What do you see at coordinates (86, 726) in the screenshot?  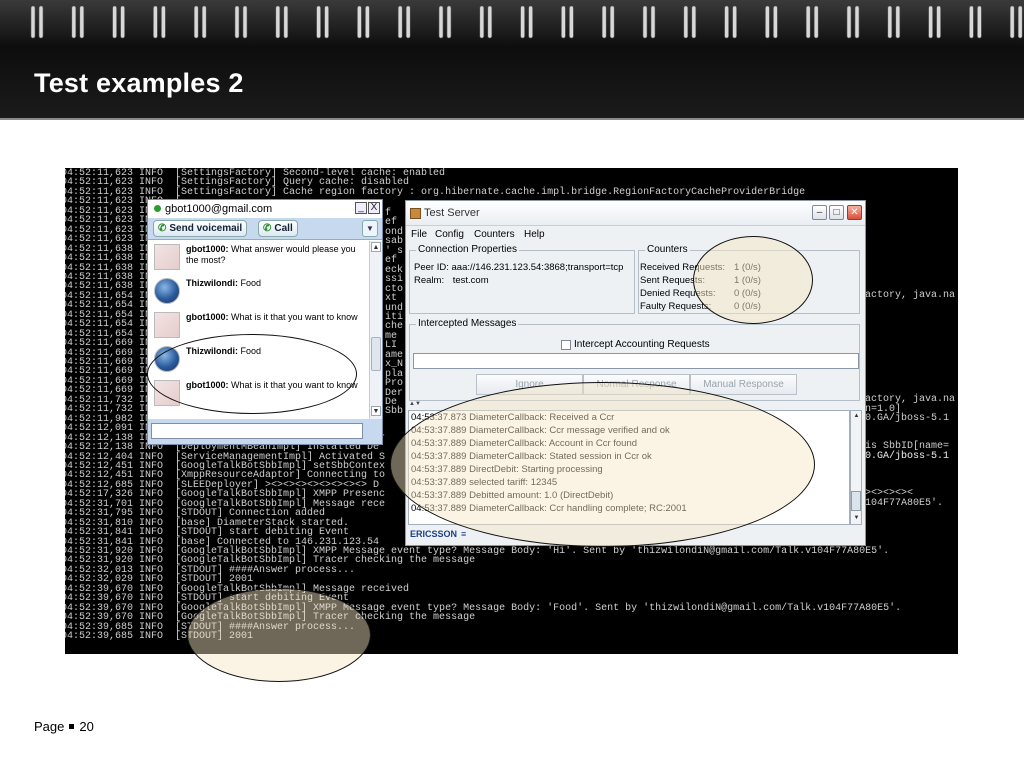 I see `page-number: 20` at bounding box center [86, 726].